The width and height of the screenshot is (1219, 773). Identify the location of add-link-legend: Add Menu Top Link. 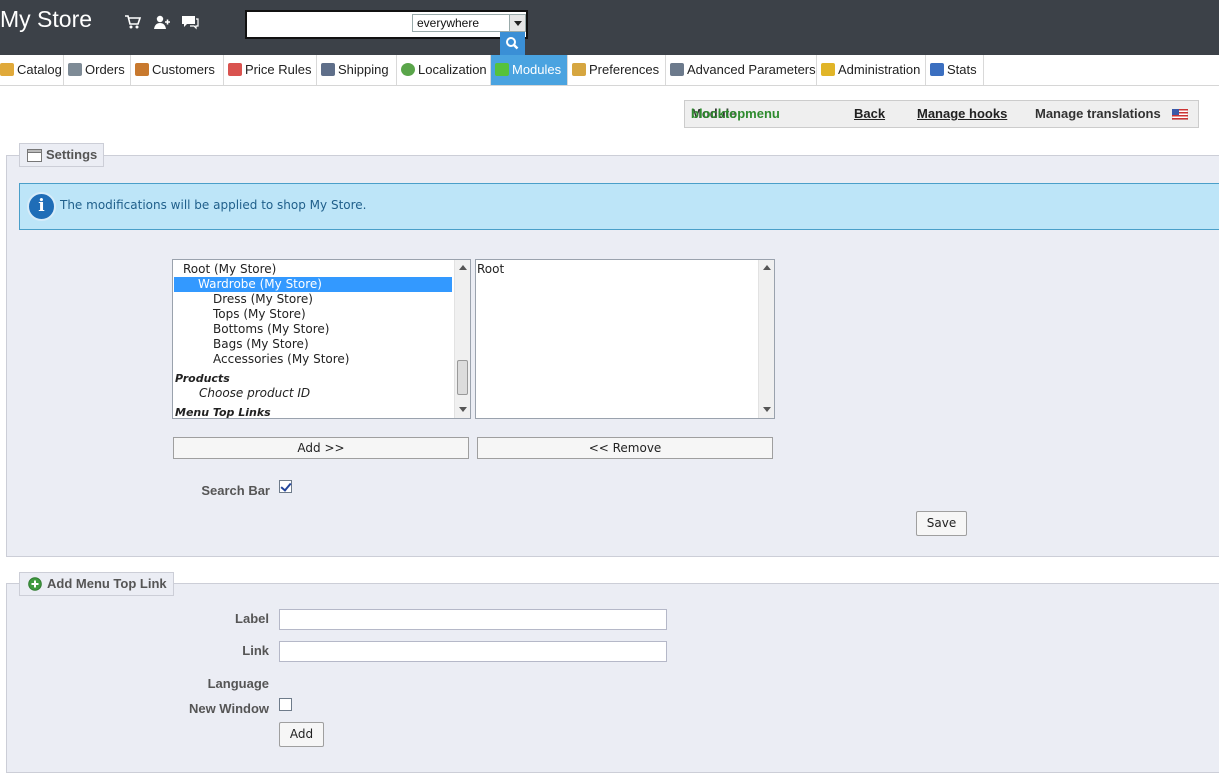
(96, 584).